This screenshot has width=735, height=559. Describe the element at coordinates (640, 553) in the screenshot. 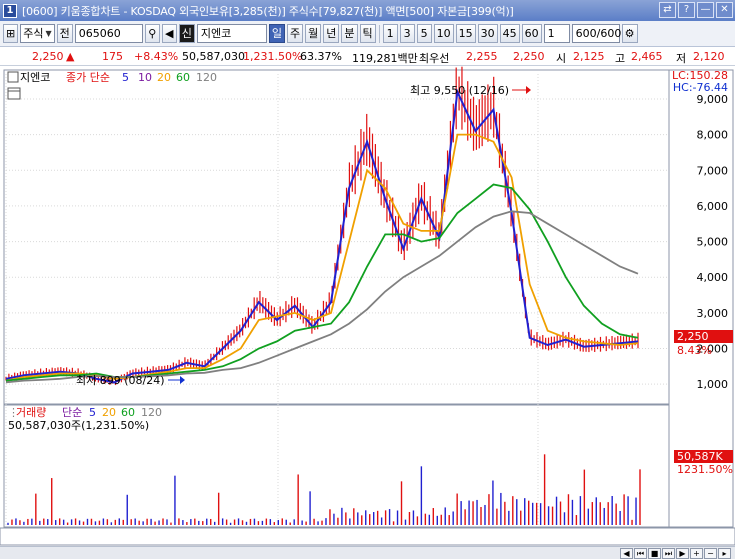

I see `scroll-first-icon: ⏮` at that location.